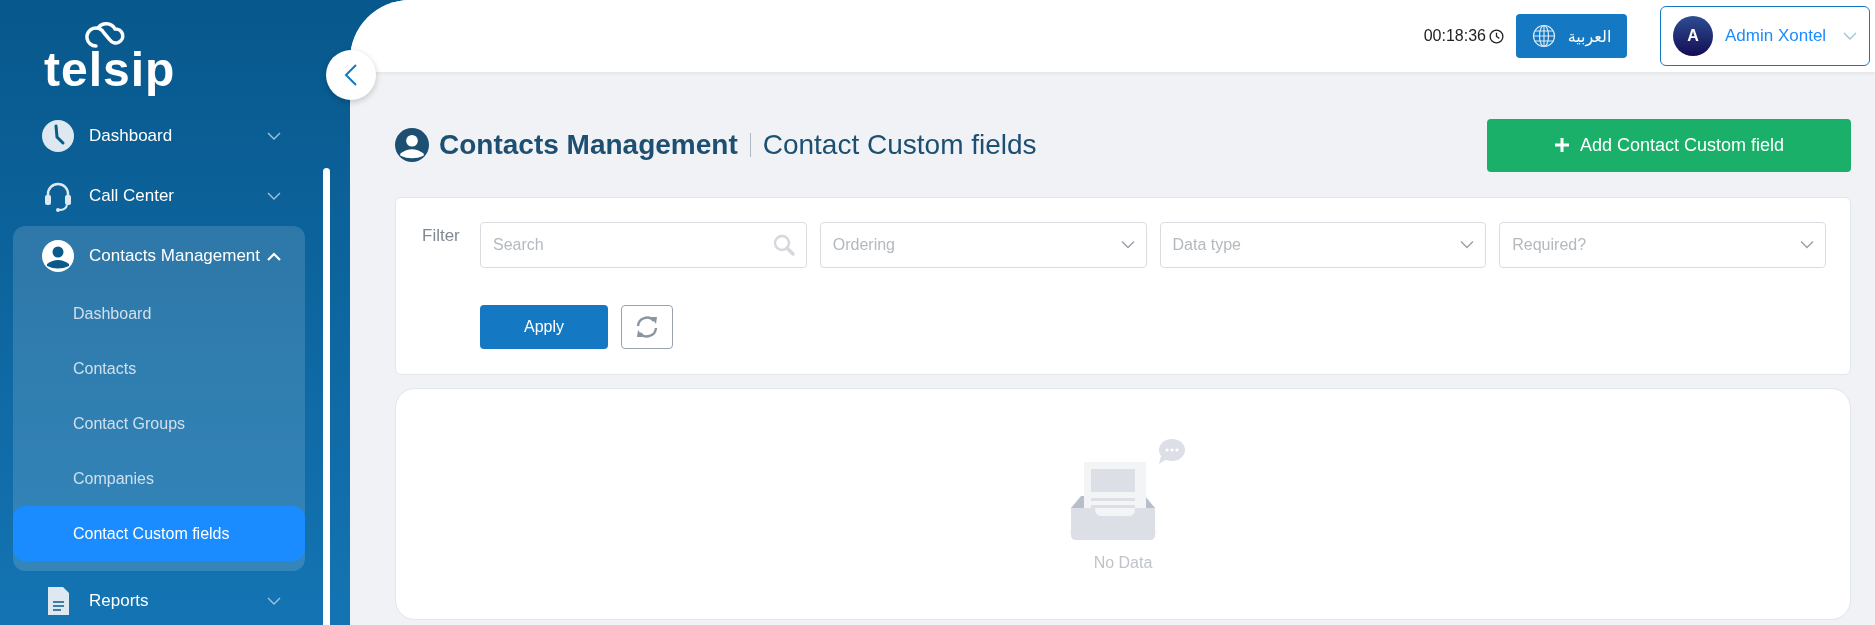 This screenshot has width=1875, height=625. I want to click on plus-icon, so click(1561, 145).